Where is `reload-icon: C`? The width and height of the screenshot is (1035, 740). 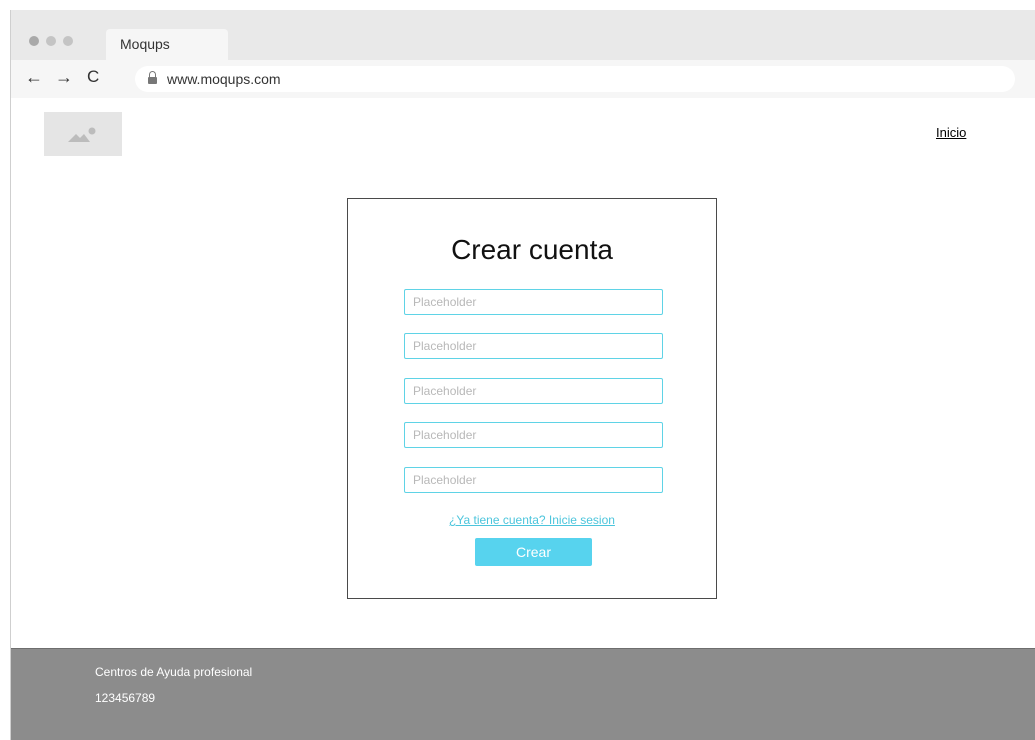 reload-icon: C is located at coordinates (93, 77).